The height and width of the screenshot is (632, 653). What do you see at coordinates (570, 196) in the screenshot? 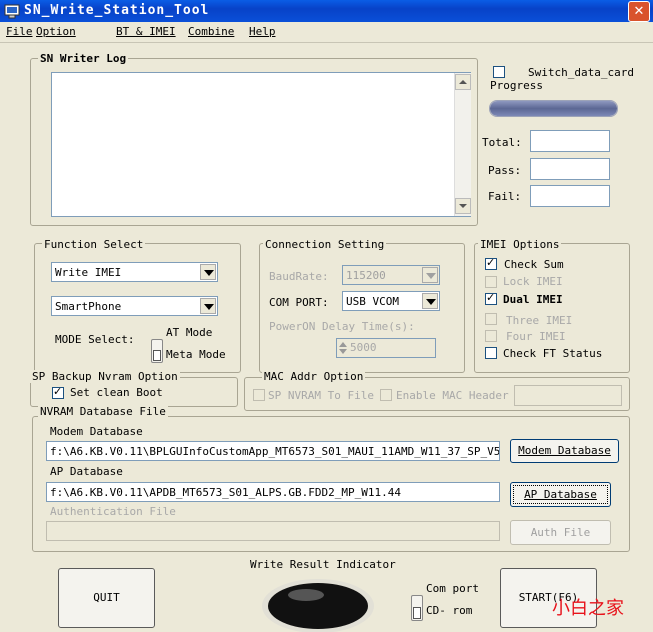
I see `fail-field` at bounding box center [570, 196].